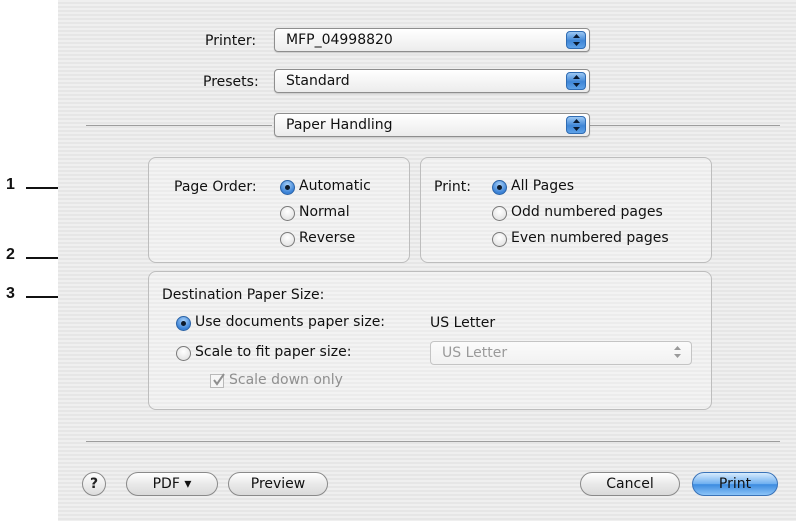 Image resolution: width=796 pixels, height=521 pixels. What do you see at coordinates (475, 353) in the screenshot?
I see `scale-paper-size-value: US Letter` at bounding box center [475, 353].